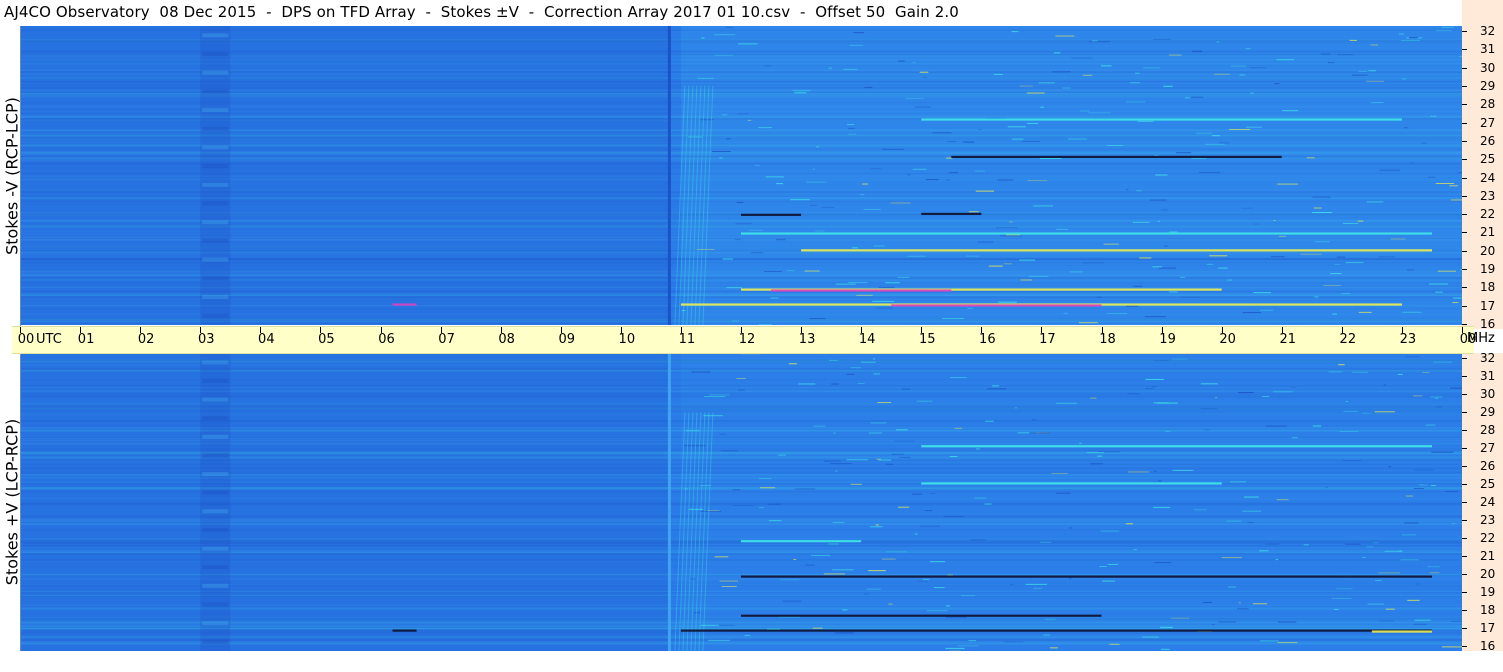 Image resolution: width=1503 pixels, height=672 pixels. What do you see at coordinates (1488, 430) in the screenshot?
I see `frequency-tick-label: 28` at bounding box center [1488, 430].